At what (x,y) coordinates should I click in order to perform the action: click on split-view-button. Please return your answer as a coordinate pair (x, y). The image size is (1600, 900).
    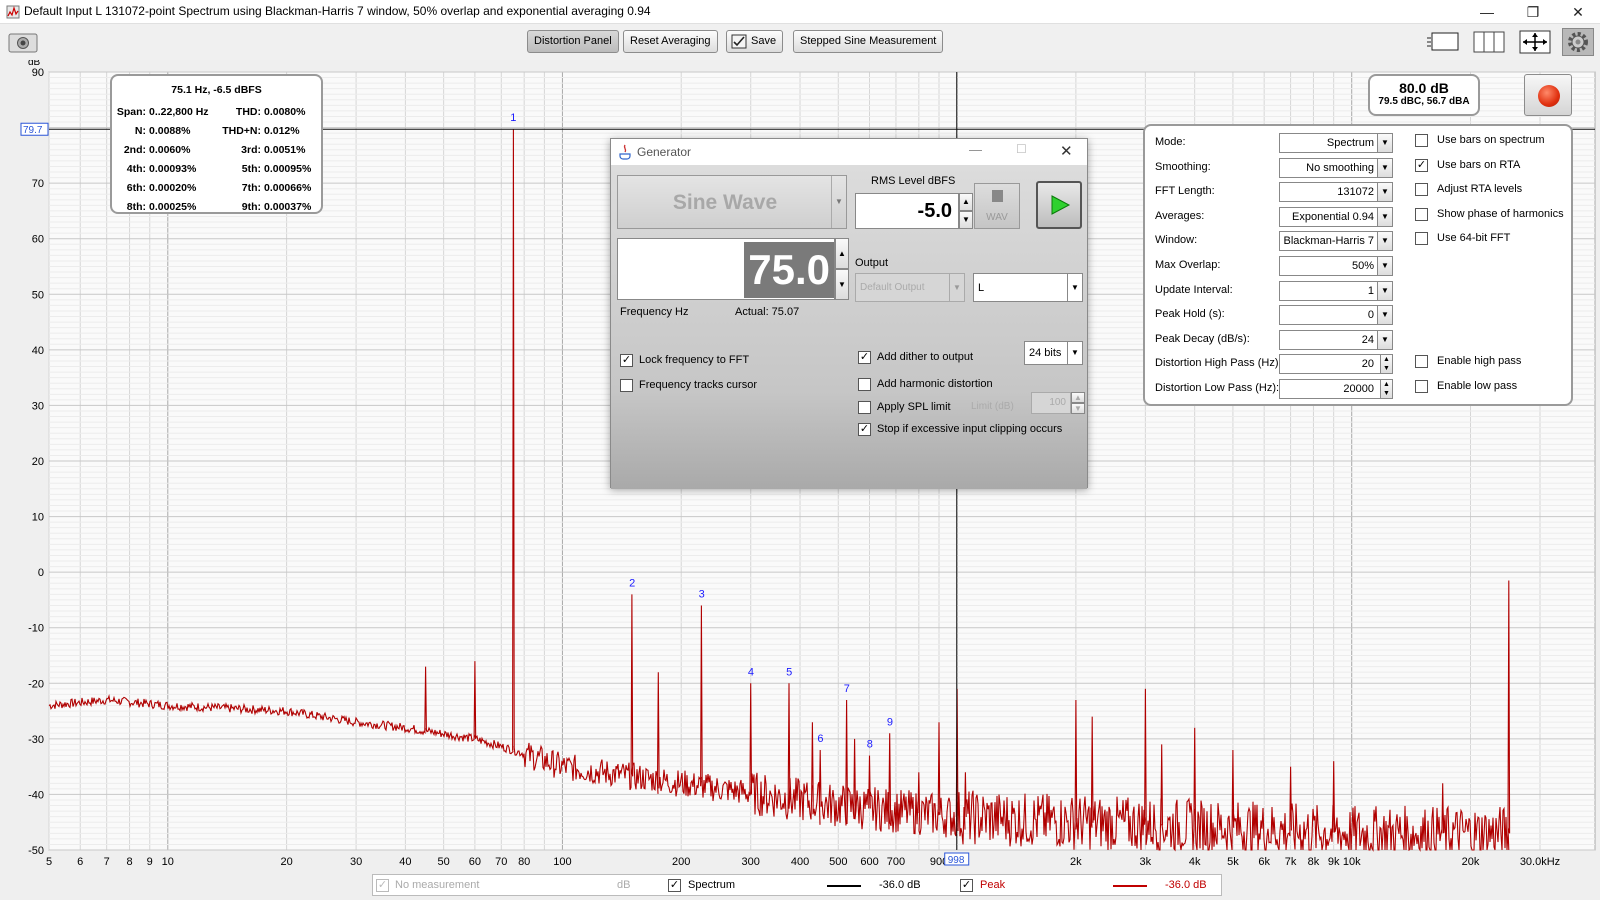
    Looking at the image, I should click on (1489, 42).